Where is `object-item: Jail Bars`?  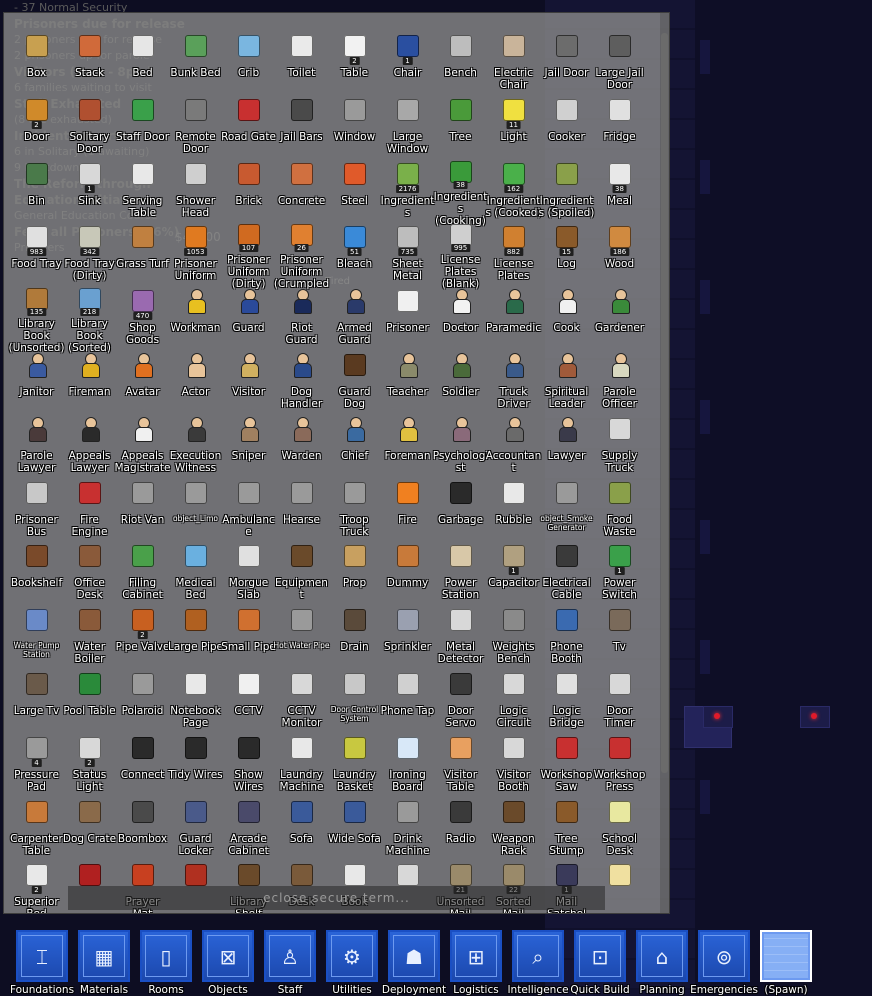
object-item: Jail Bars is located at coordinates (301, 127).